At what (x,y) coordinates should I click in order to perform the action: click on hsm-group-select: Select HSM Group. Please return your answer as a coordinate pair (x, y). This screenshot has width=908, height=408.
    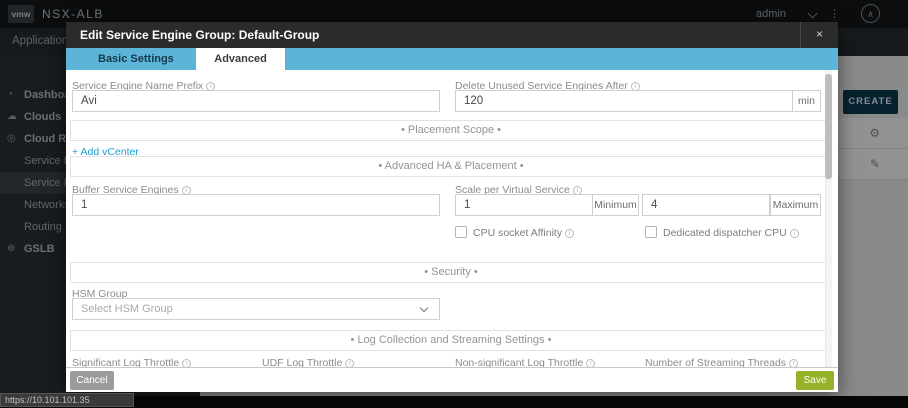
    Looking at the image, I should click on (256, 309).